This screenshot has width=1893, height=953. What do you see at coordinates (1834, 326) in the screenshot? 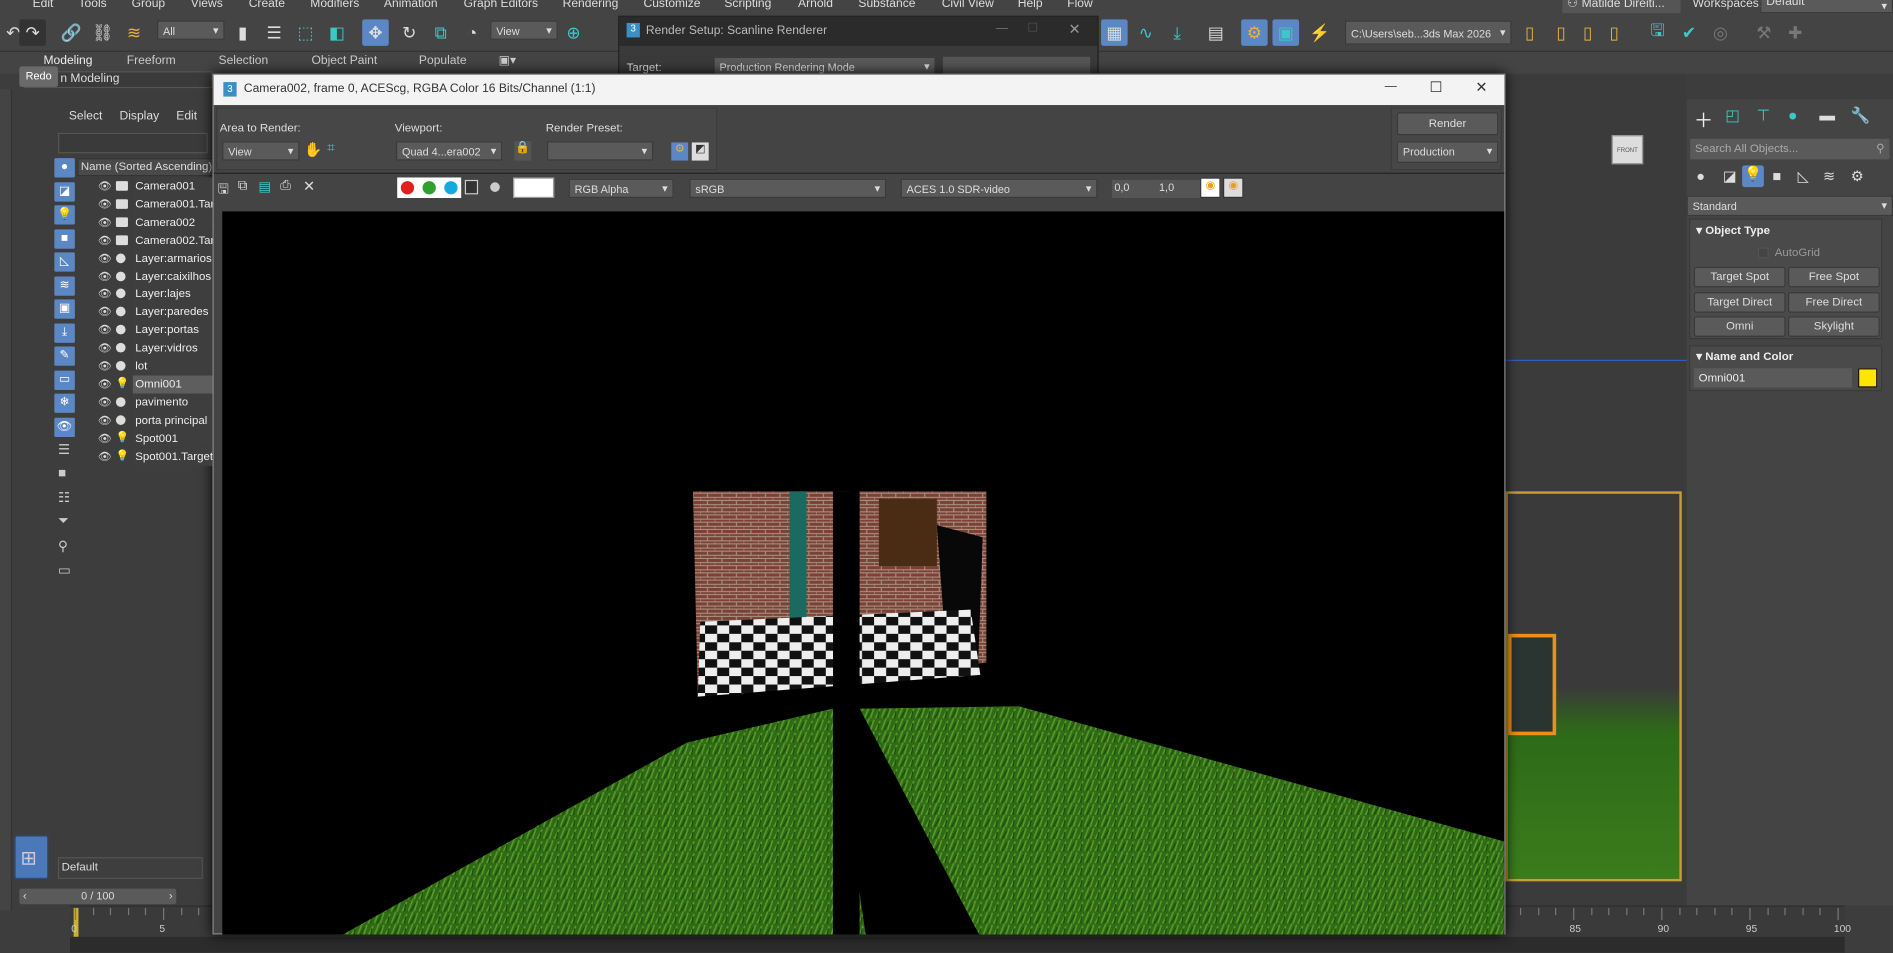
I see `skylight-button: Skylight` at bounding box center [1834, 326].